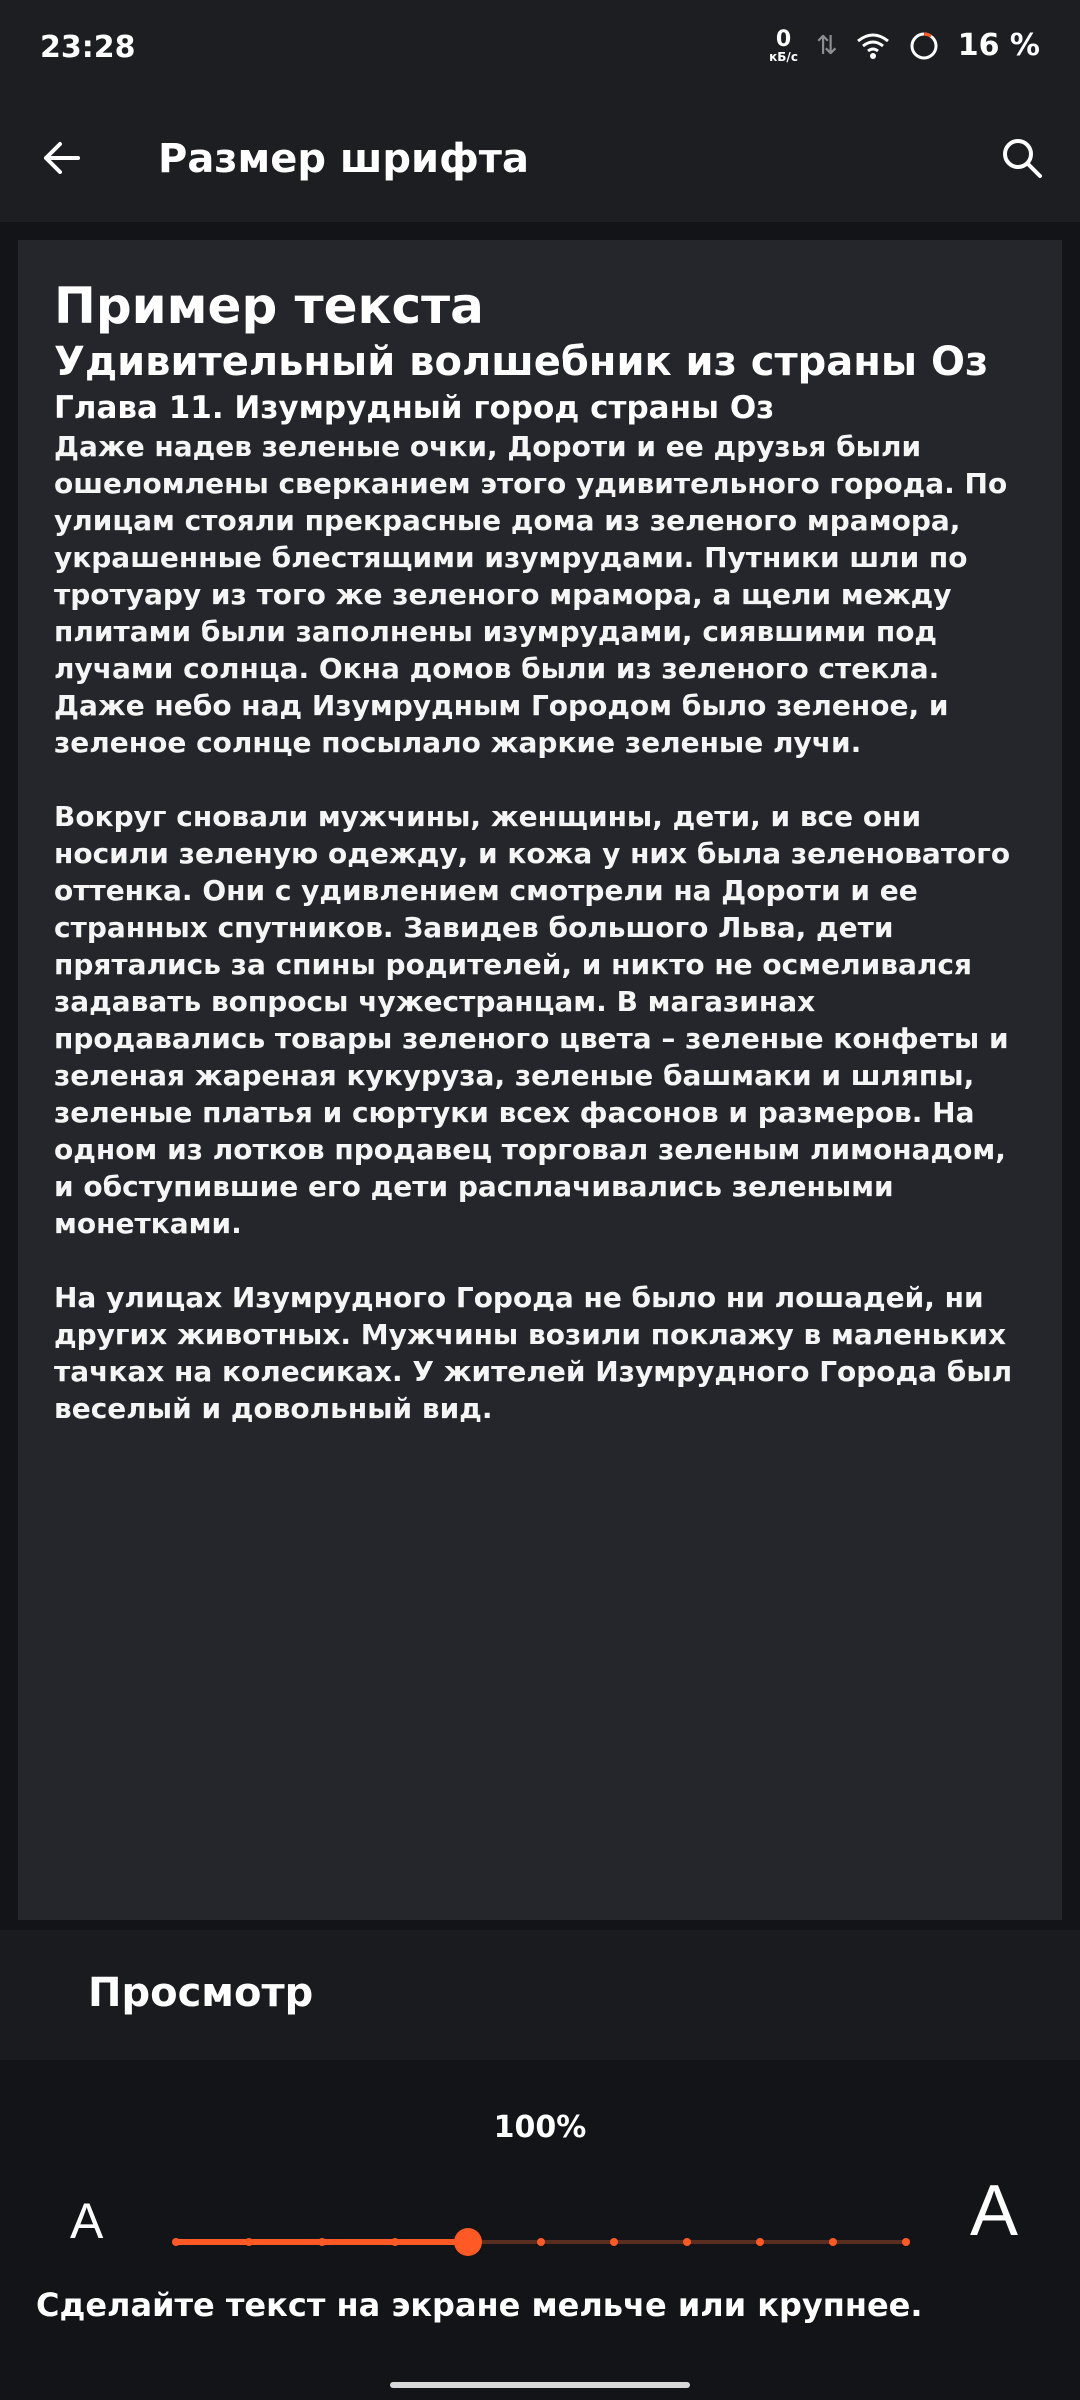 The width and height of the screenshot is (1080, 2400). What do you see at coordinates (88, 47) in the screenshot?
I see `status-time: 23:28` at bounding box center [88, 47].